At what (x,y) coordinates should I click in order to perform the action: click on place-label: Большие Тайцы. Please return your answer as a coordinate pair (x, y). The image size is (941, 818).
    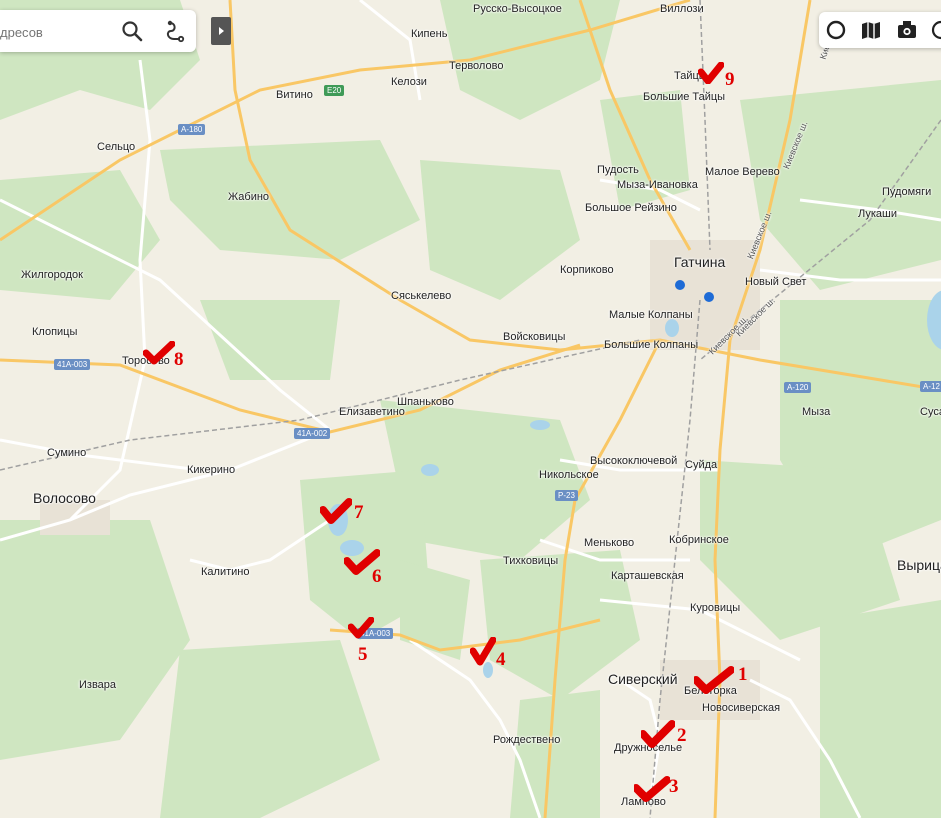
    Looking at the image, I should click on (684, 97).